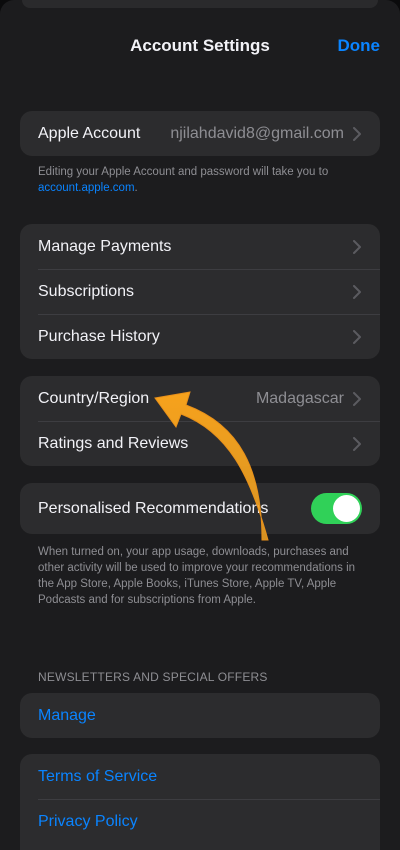 The width and height of the screenshot is (400, 850). I want to click on country-region-value: Madagascar, so click(299, 398).